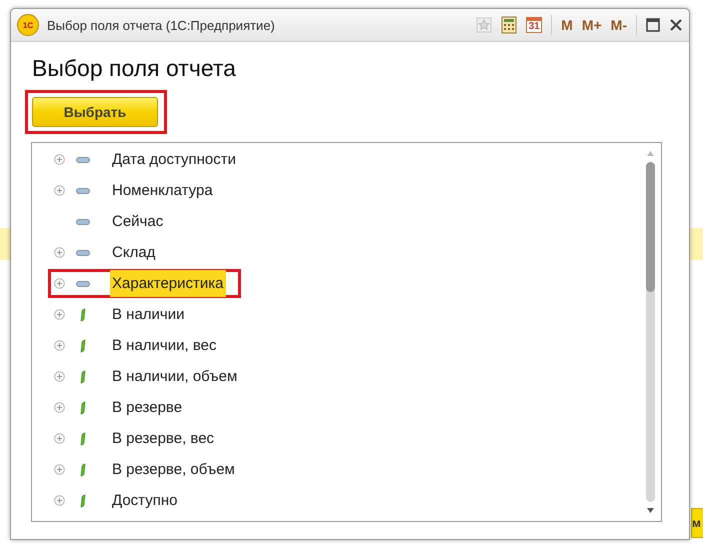  Describe the element at coordinates (567, 25) in the screenshot. I see `memory-button: M` at that location.